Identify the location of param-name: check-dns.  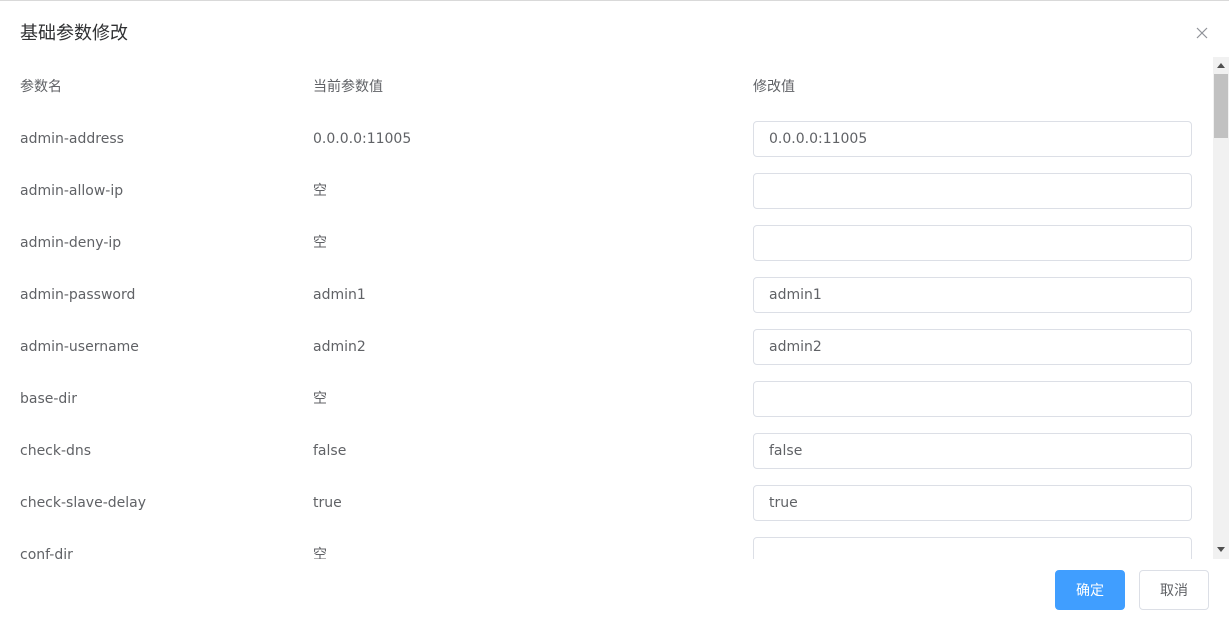
(56, 451).